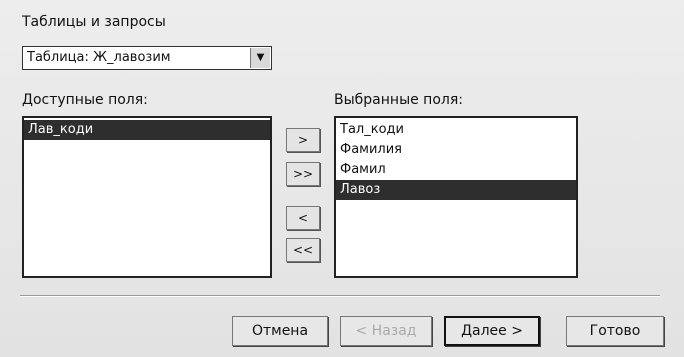 The width and height of the screenshot is (684, 357). I want to click on back-button: < Назад, so click(386, 331).